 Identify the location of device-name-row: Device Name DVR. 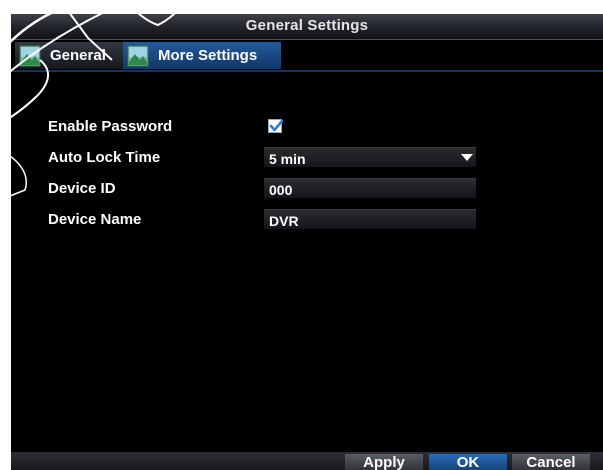
(307, 221).